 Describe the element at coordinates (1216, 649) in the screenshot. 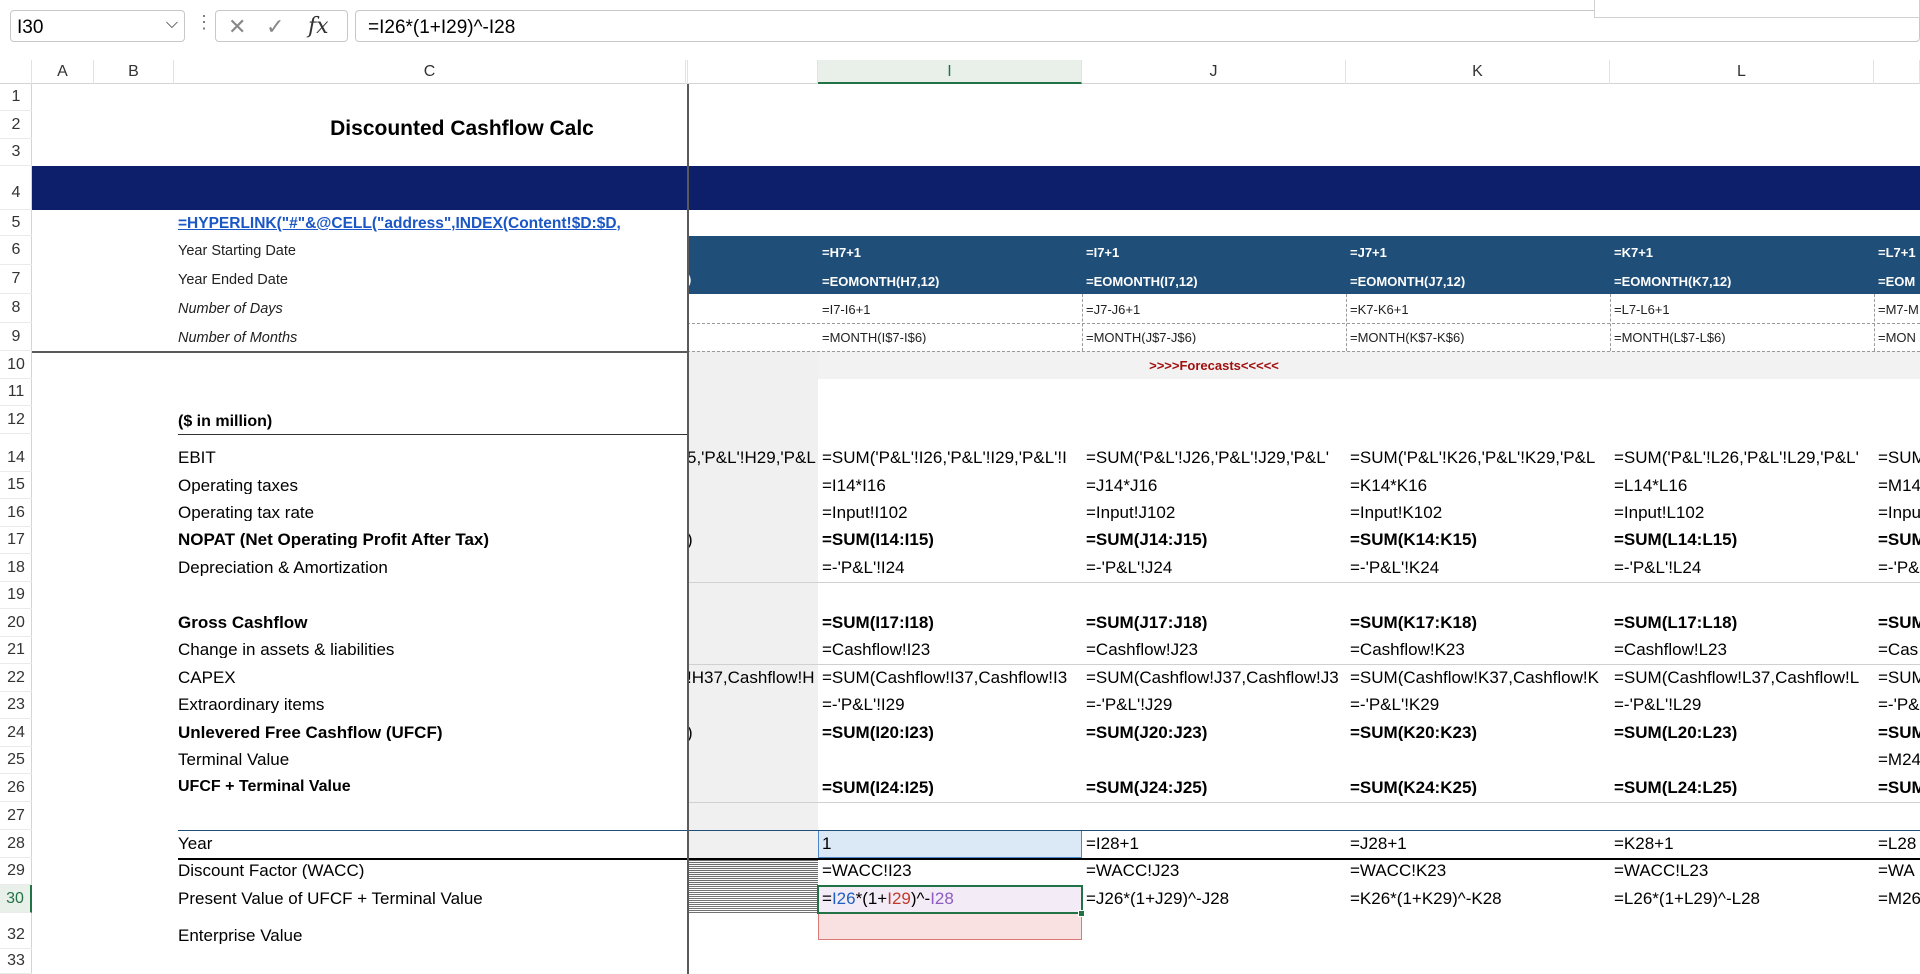

I see `cell-j21: =Cashflow!J23` at that location.